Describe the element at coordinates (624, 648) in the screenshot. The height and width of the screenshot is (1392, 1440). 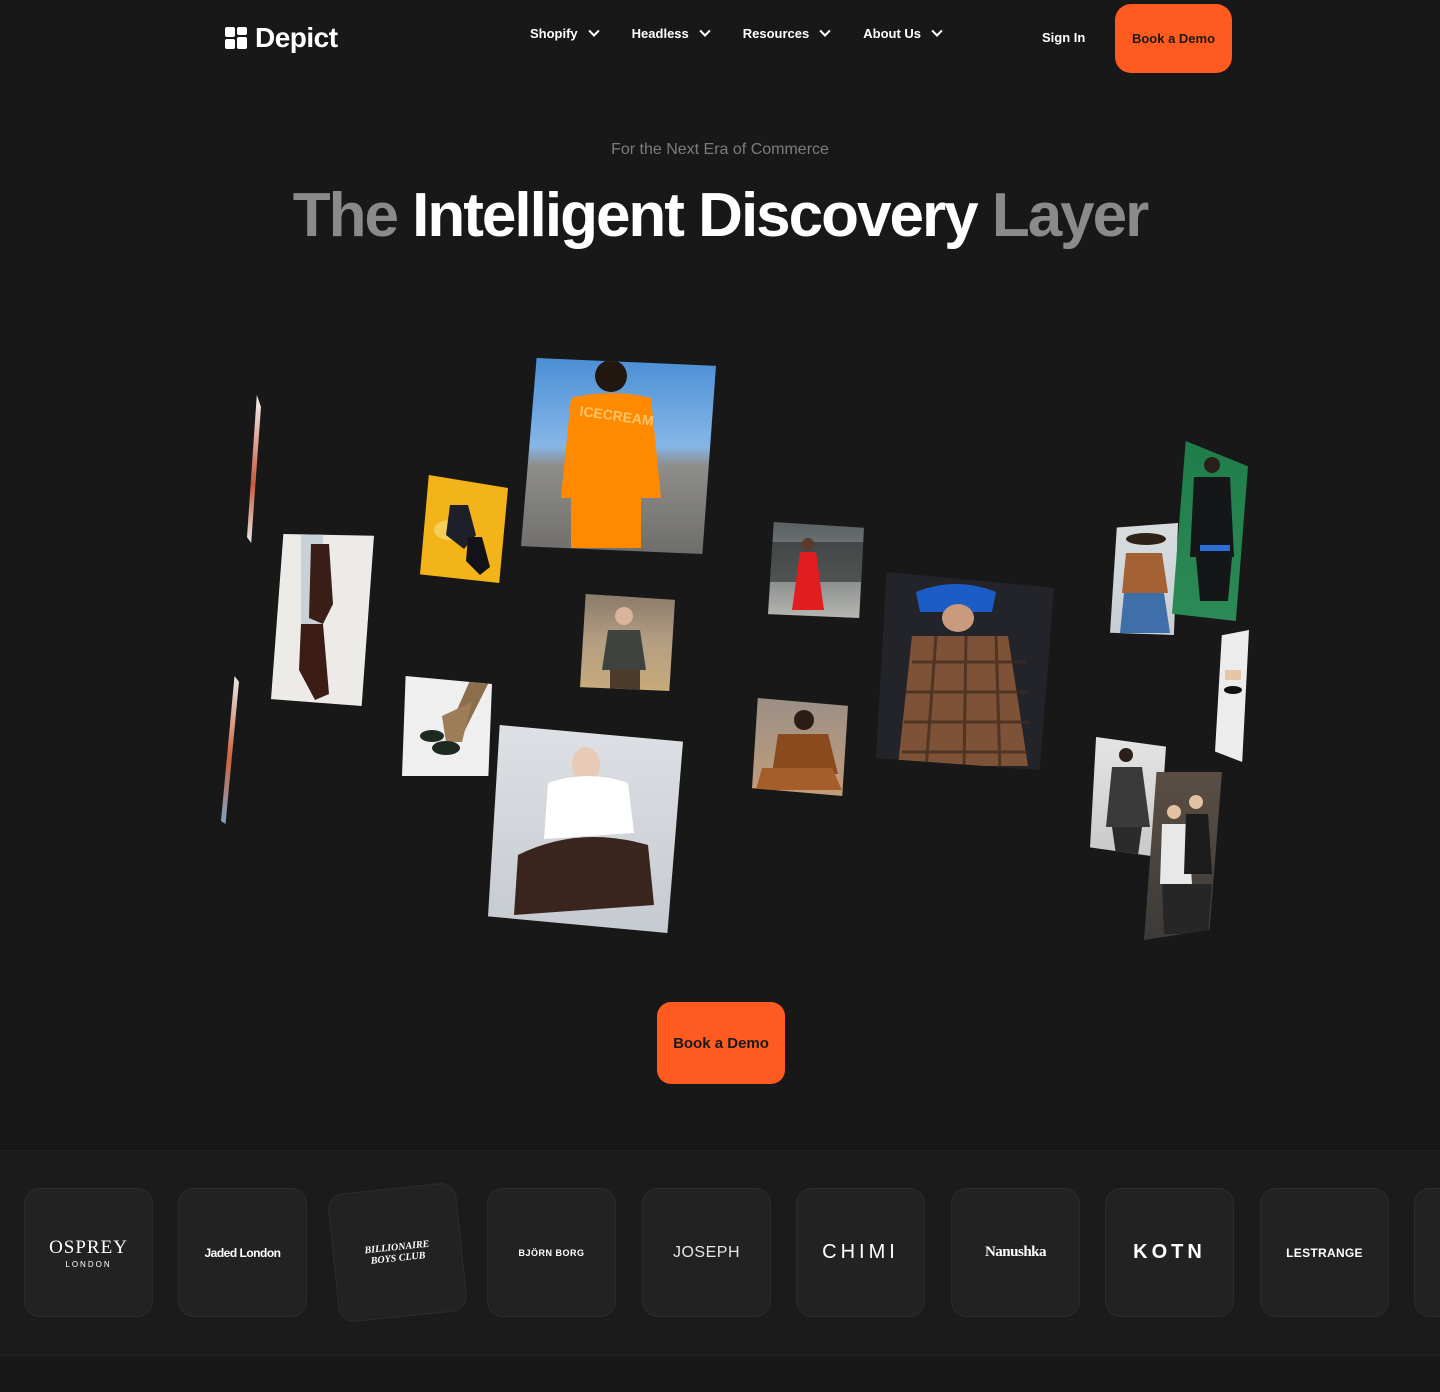
I see `man-field-photo` at that location.